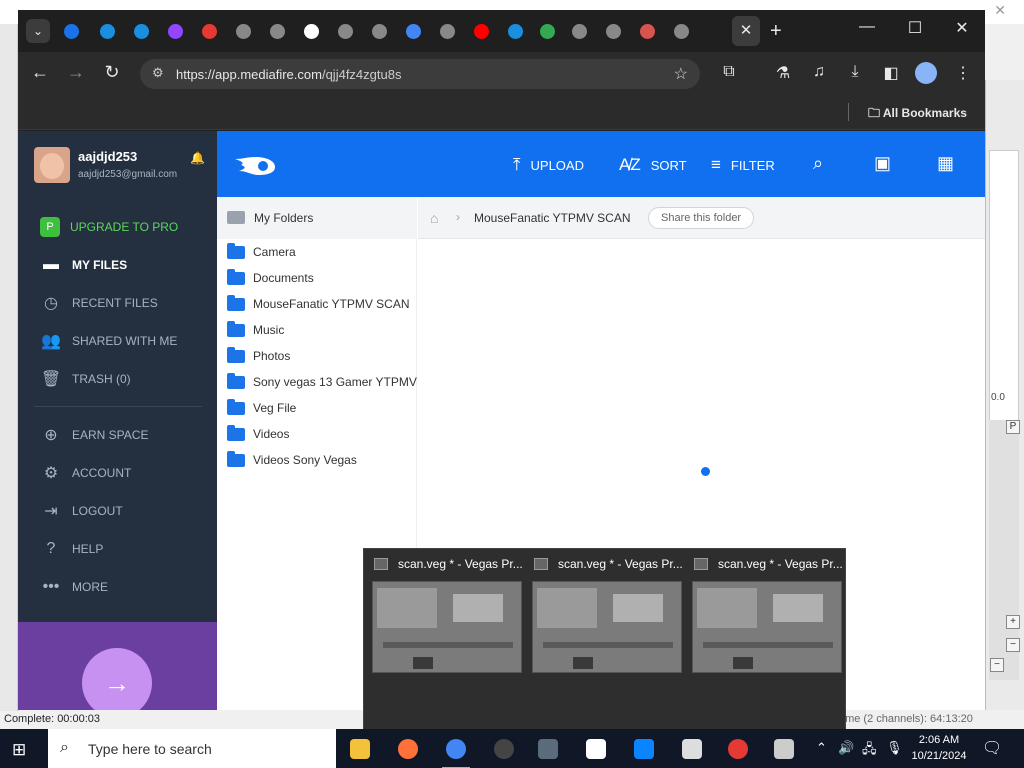 The image size is (1024, 768). I want to click on sidebar-item-help: ? HELP, so click(72, 549).